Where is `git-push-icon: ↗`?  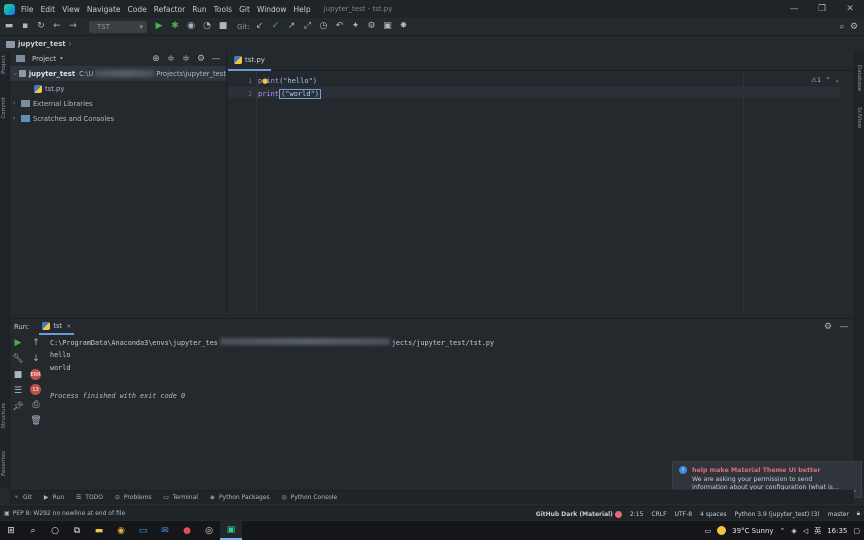 git-push-icon: ↗ is located at coordinates (291, 27).